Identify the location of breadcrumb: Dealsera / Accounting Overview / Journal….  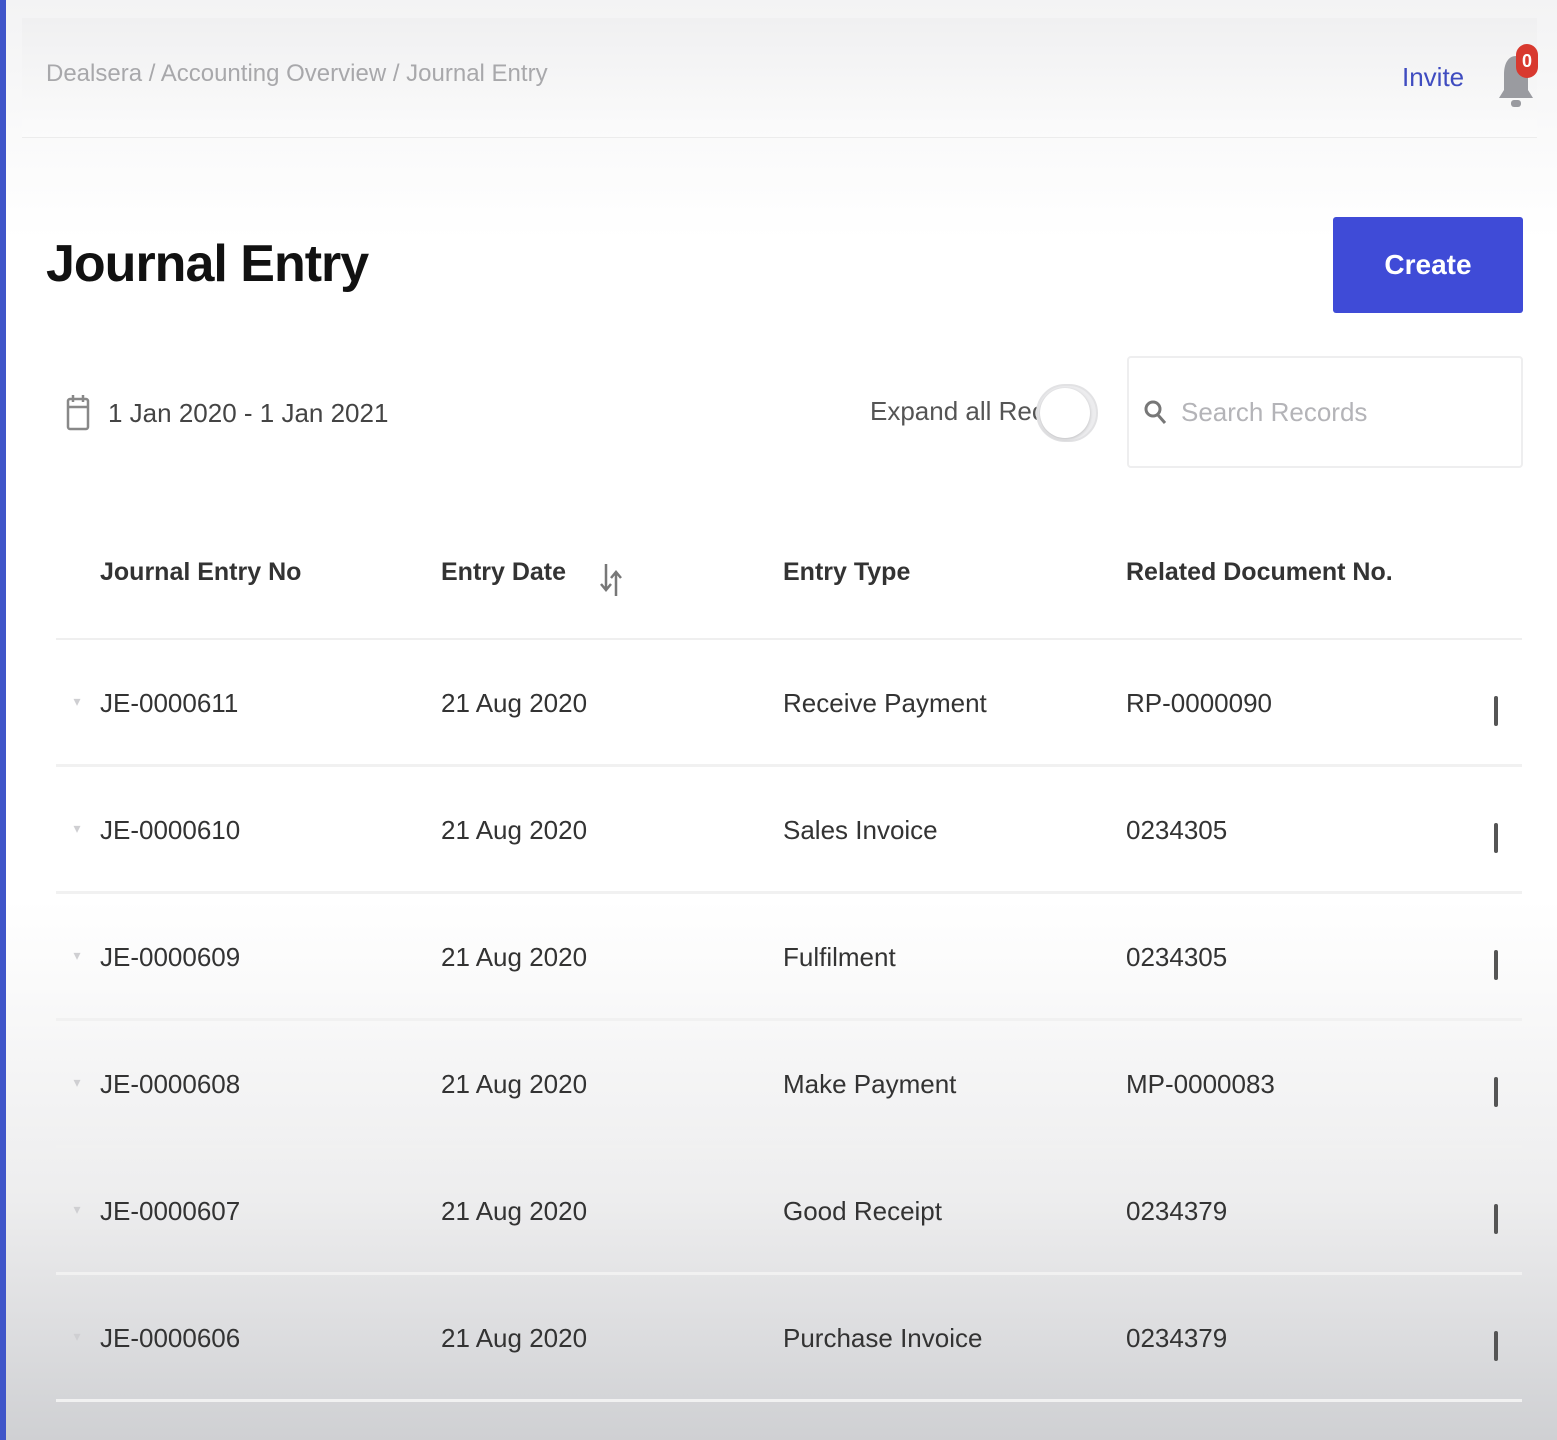
(297, 74).